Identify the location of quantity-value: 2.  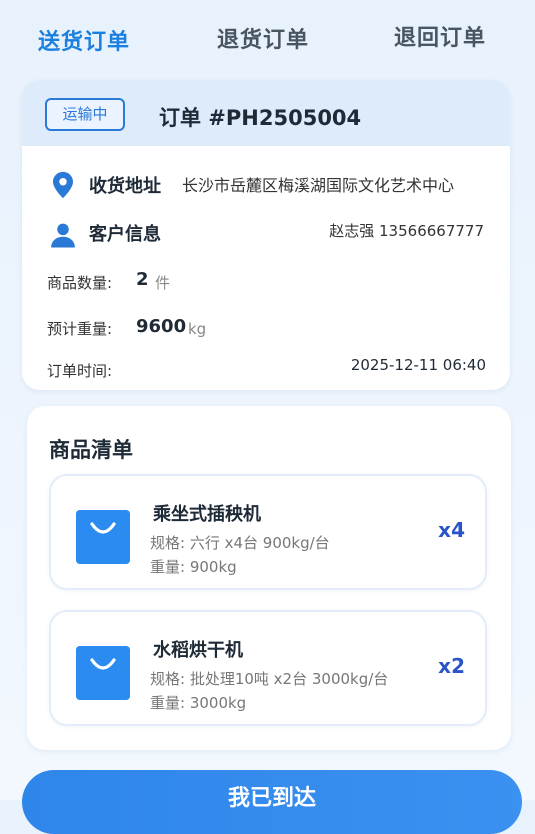
(142, 279).